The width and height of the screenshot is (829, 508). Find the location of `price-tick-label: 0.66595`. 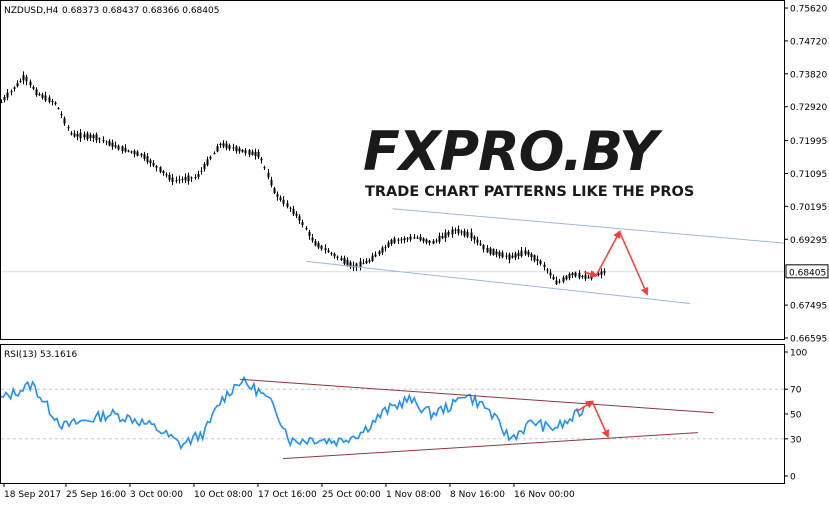

price-tick-label: 0.66595 is located at coordinates (808, 340).